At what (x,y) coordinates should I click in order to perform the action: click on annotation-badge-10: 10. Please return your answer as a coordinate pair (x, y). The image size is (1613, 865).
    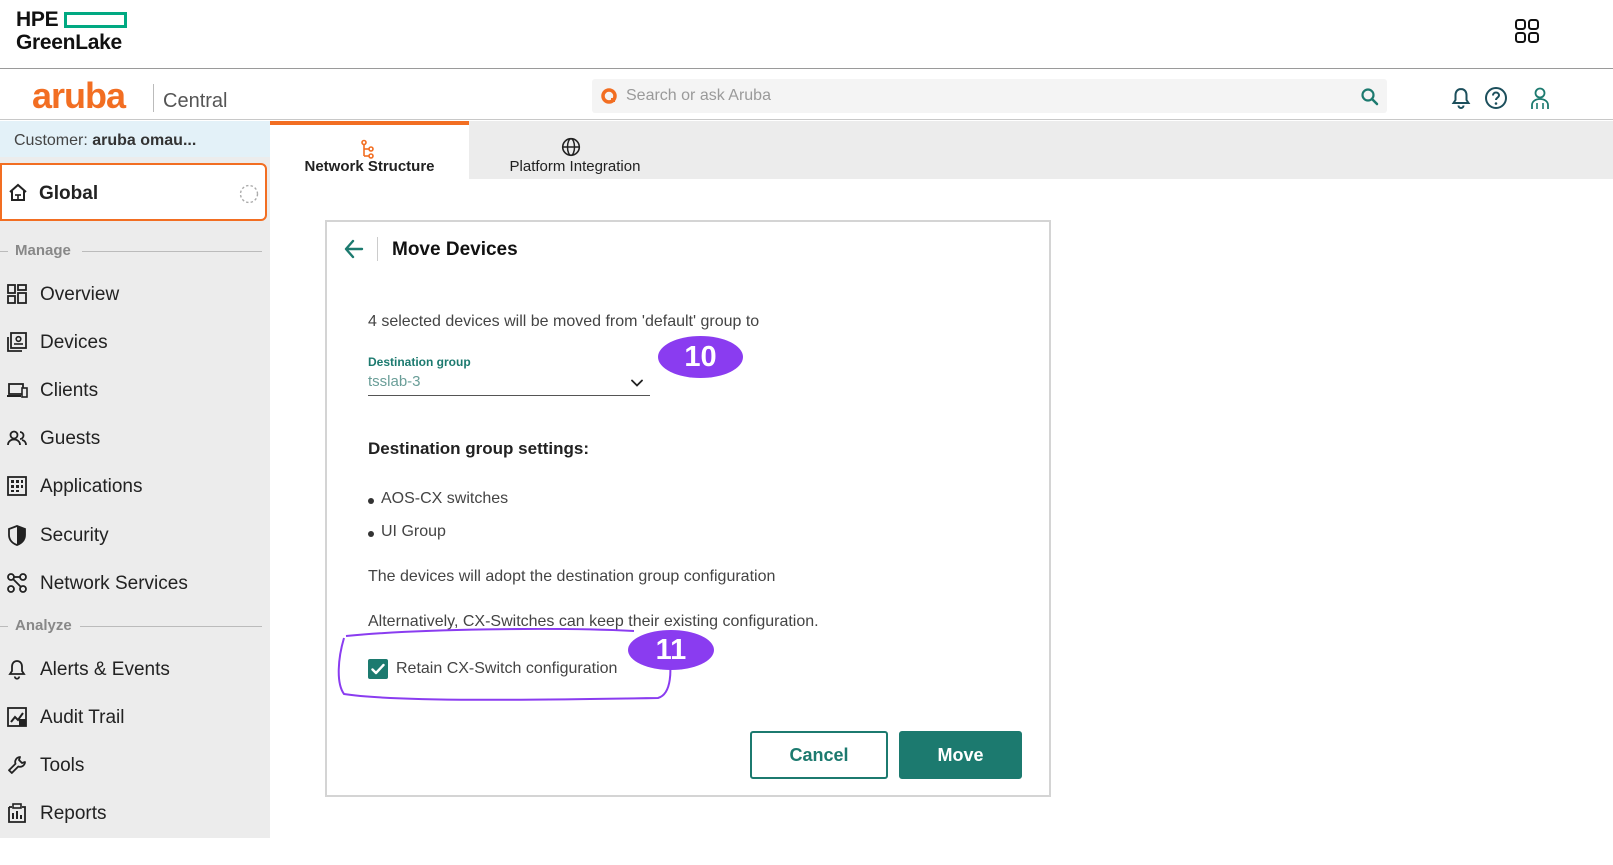
    Looking at the image, I should click on (700, 357).